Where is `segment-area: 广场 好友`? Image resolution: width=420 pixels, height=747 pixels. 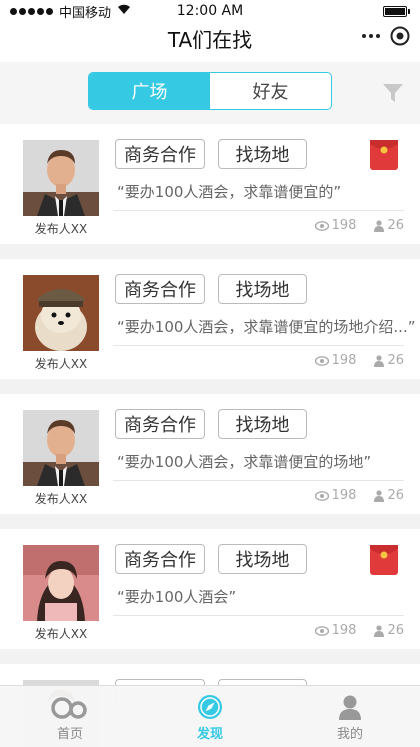
segment-area: 广场 好友 is located at coordinates (210, 93).